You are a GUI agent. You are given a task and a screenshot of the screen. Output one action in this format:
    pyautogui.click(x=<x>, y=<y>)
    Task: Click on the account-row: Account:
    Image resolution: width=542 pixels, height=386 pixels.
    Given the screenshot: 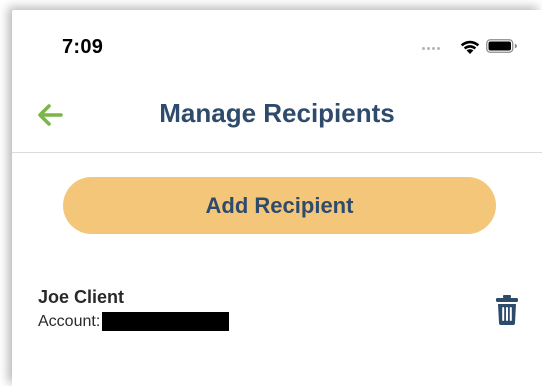 What is the action you would take?
    pyautogui.click(x=134, y=321)
    